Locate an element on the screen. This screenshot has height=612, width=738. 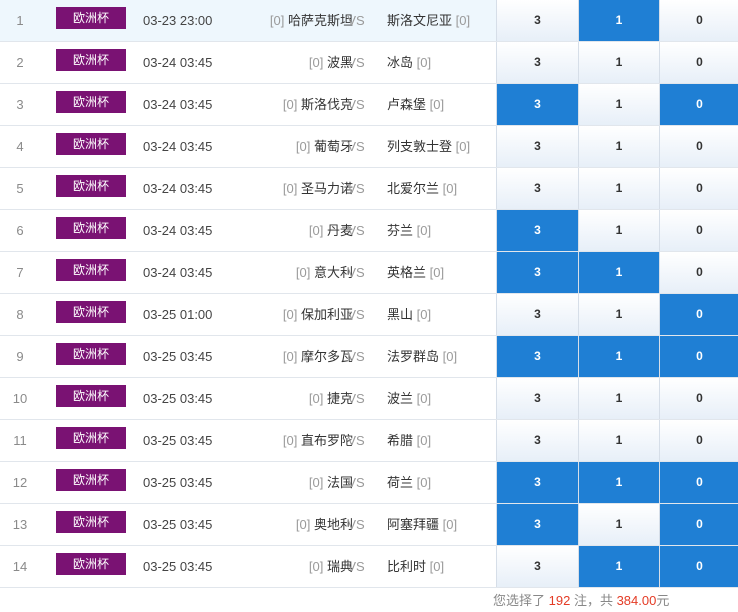
home-team-cell: [0] 斯洛伐克 is located at coordinates (289, 104).